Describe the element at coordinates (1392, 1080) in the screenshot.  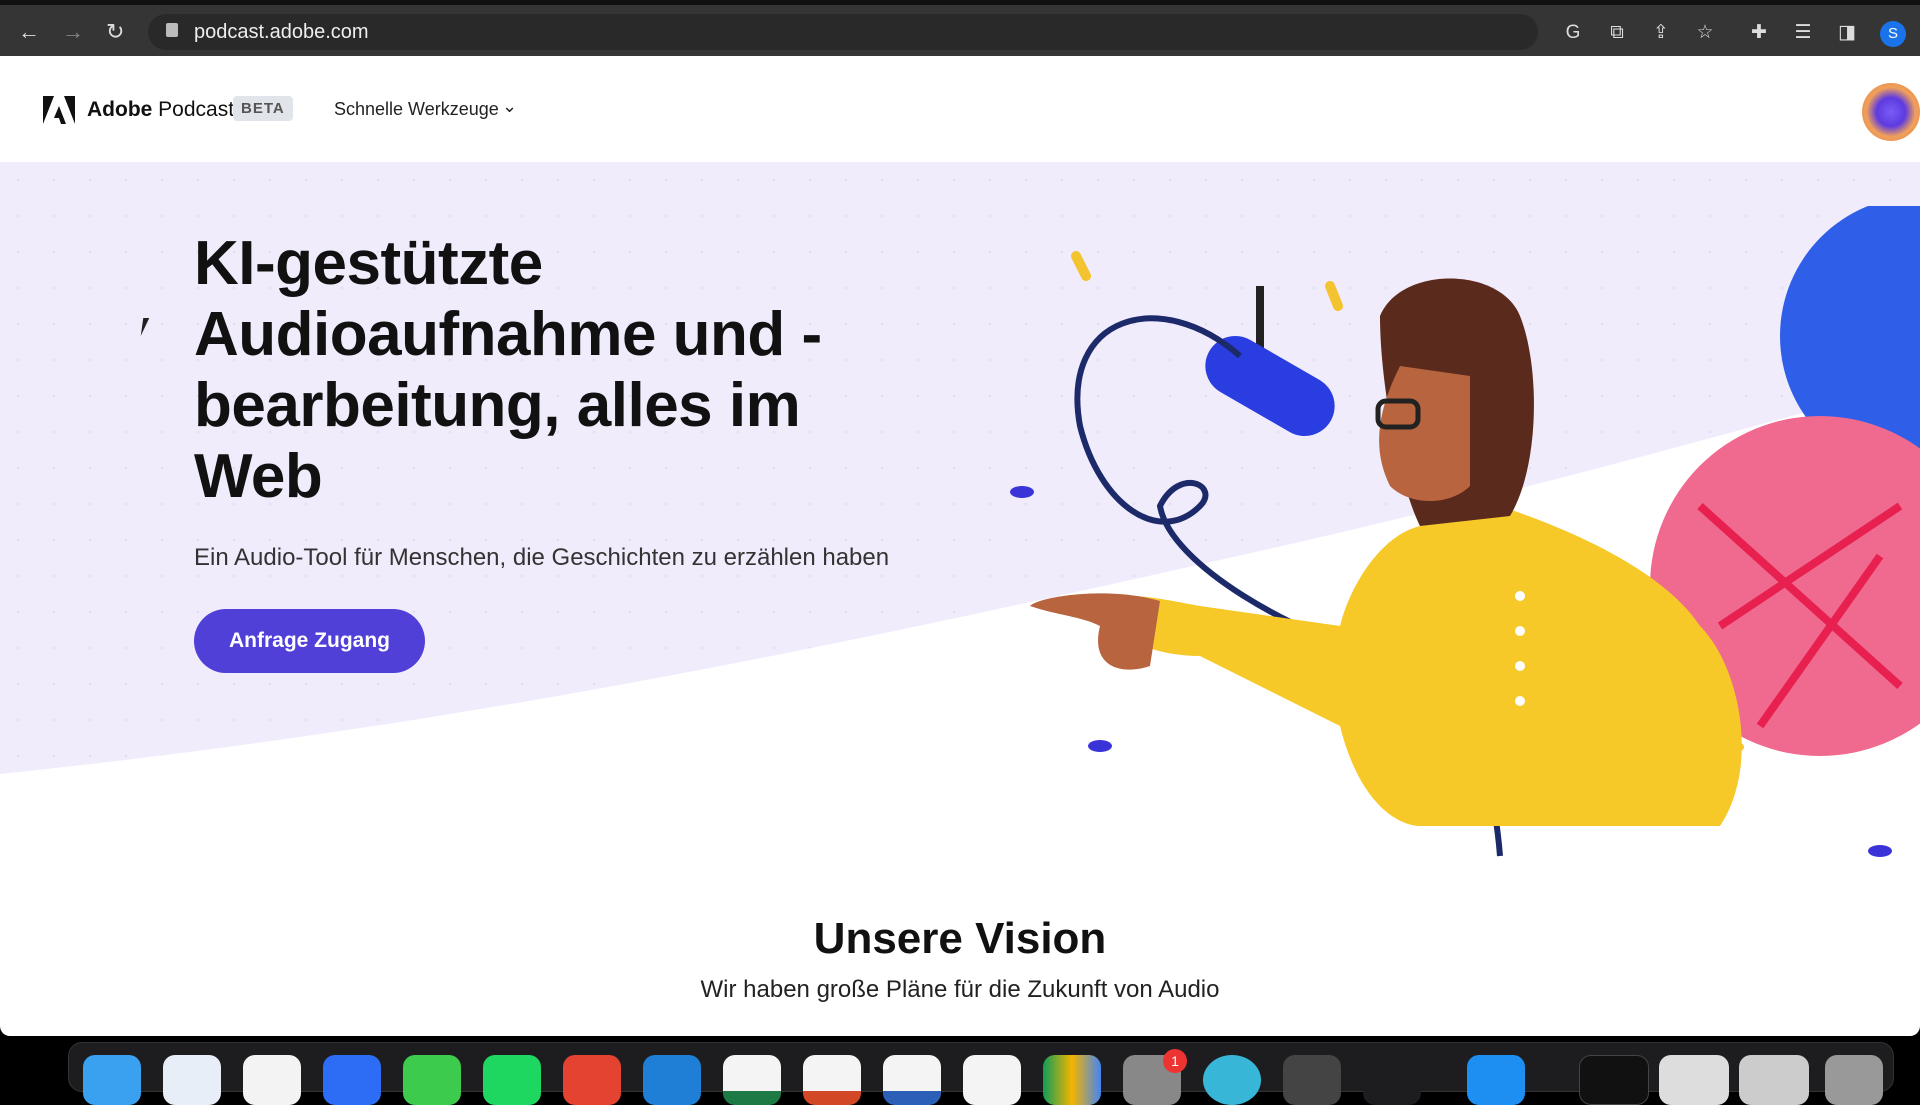
I see `soundwave-icon` at that location.